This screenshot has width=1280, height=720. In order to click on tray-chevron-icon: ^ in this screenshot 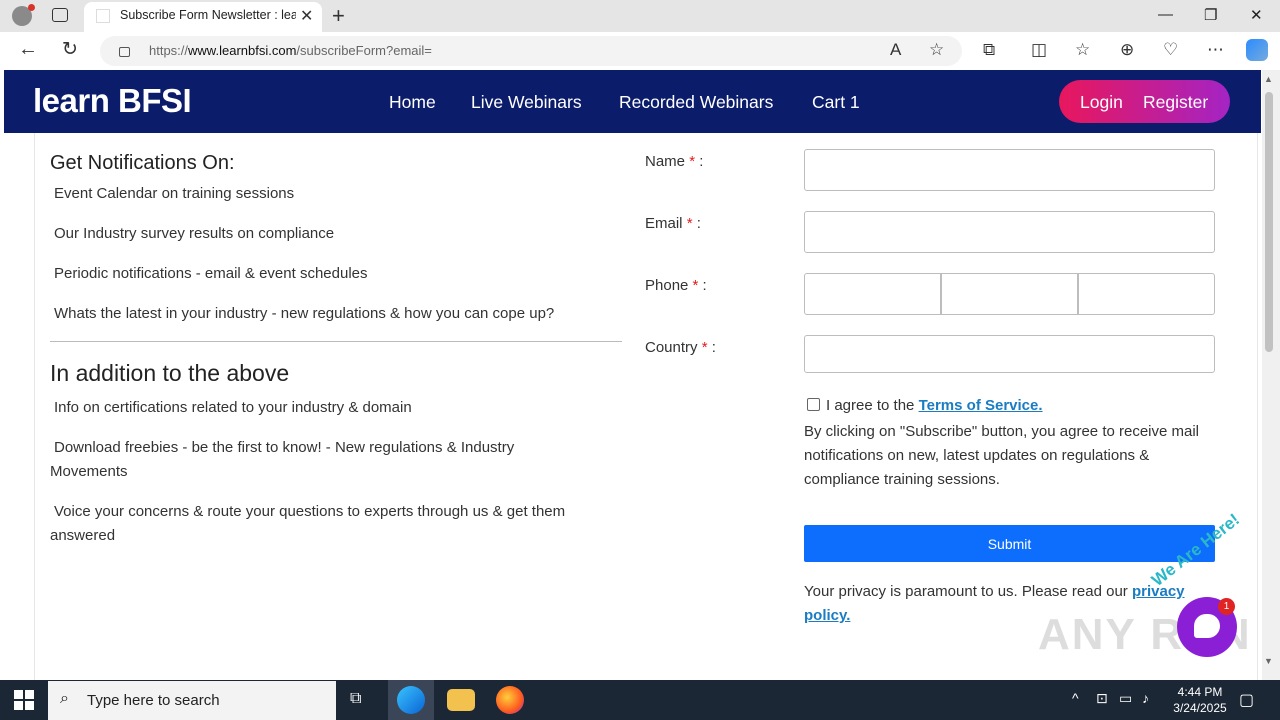, I will do `click(1075, 698)`.